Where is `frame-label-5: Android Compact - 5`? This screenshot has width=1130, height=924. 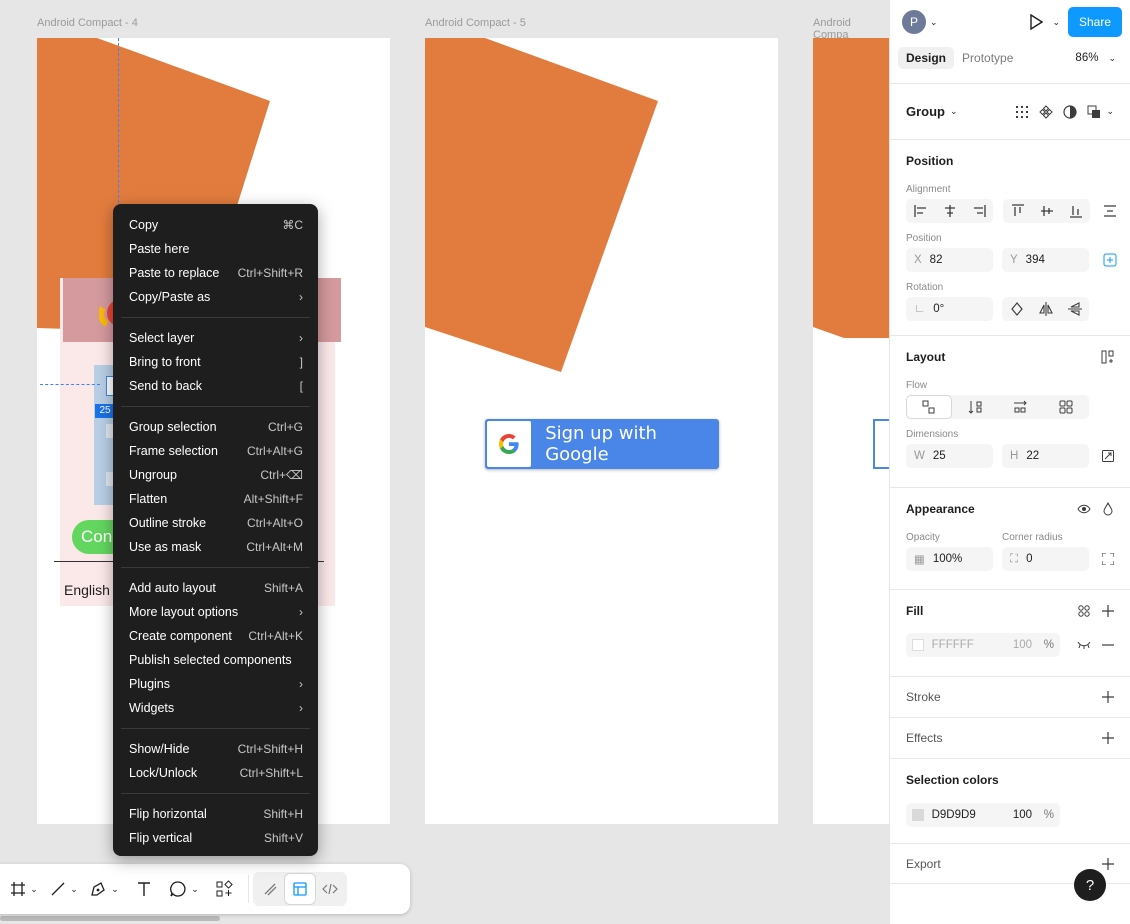 frame-label-5: Android Compact - 5 is located at coordinates (475, 23).